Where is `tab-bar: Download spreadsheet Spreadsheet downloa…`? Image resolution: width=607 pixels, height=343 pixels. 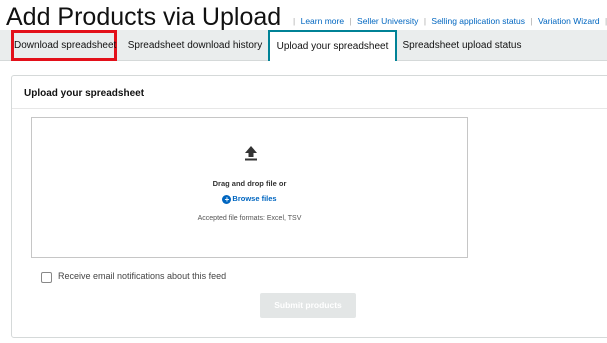
tab-bar: Download spreadsheet Spreadsheet downloa… is located at coordinates (303, 45).